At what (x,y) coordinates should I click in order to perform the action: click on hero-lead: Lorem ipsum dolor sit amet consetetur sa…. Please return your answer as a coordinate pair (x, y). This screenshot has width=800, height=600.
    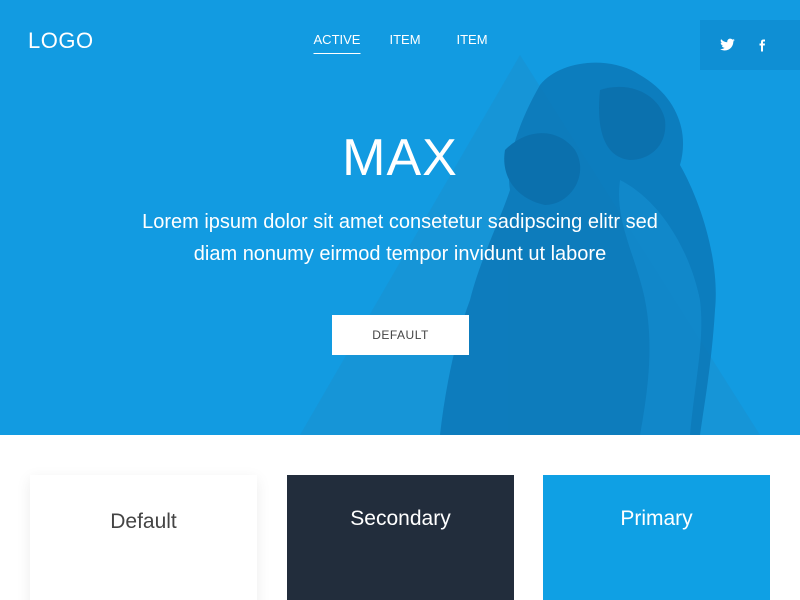
    Looking at the image, I should click on (400, 238).